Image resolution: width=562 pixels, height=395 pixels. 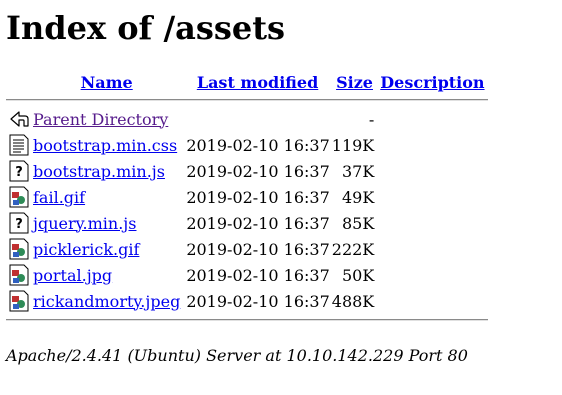 I want to click on file-link: fail.gif, so click(x=59, y=197).